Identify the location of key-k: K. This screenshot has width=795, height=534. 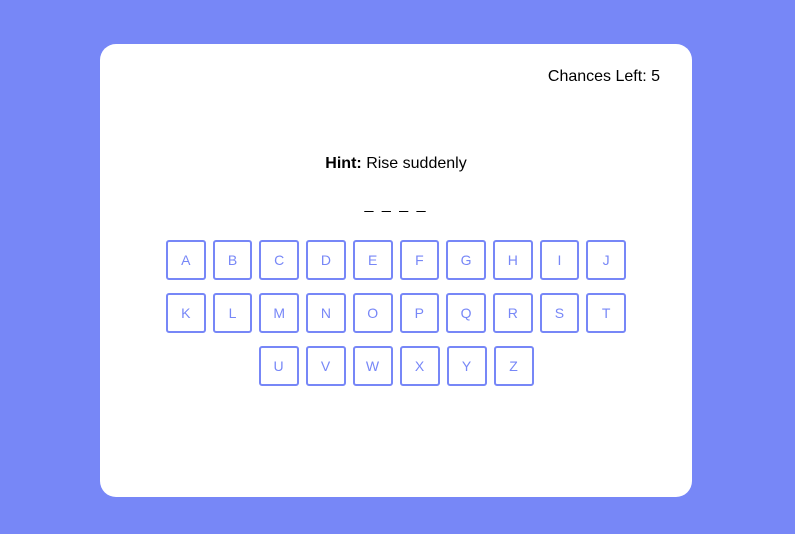
(185, 313).